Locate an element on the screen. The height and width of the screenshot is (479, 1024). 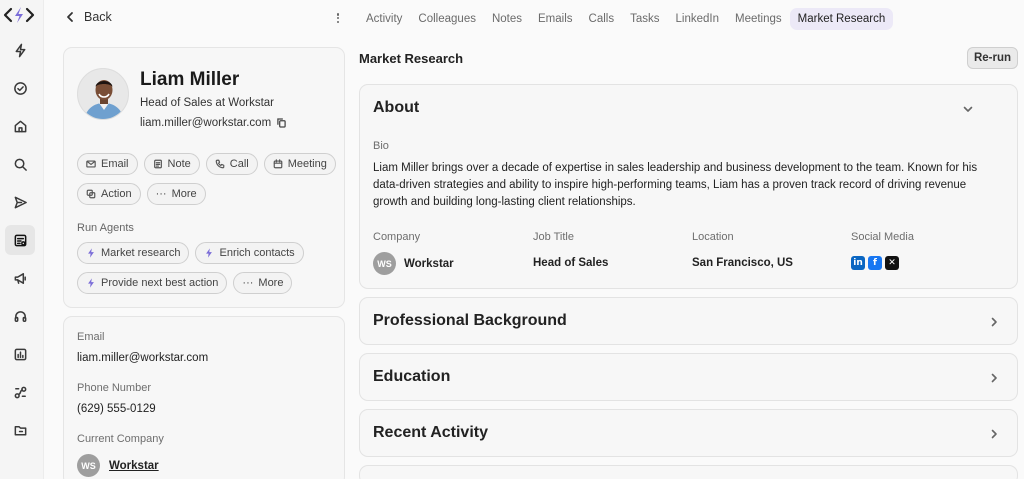
company-col-label: Company is located at coordinates (397, 237).